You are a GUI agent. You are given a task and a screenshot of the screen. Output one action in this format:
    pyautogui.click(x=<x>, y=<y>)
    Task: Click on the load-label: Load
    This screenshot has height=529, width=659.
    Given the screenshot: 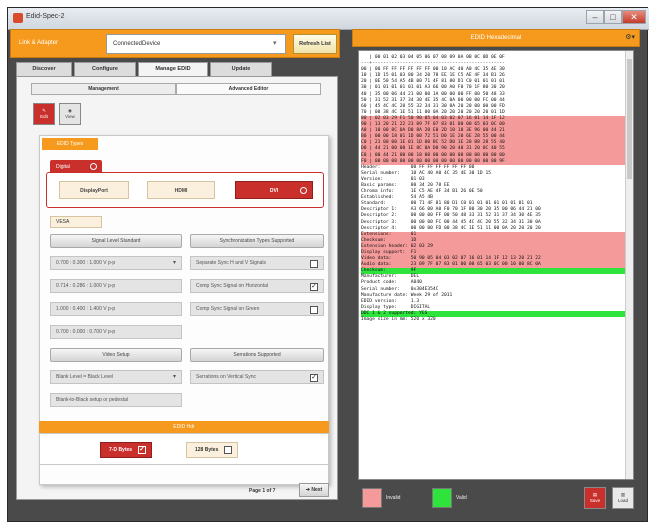 What is the action you would take?
    pyautogui.click(x=622, y=500)
    